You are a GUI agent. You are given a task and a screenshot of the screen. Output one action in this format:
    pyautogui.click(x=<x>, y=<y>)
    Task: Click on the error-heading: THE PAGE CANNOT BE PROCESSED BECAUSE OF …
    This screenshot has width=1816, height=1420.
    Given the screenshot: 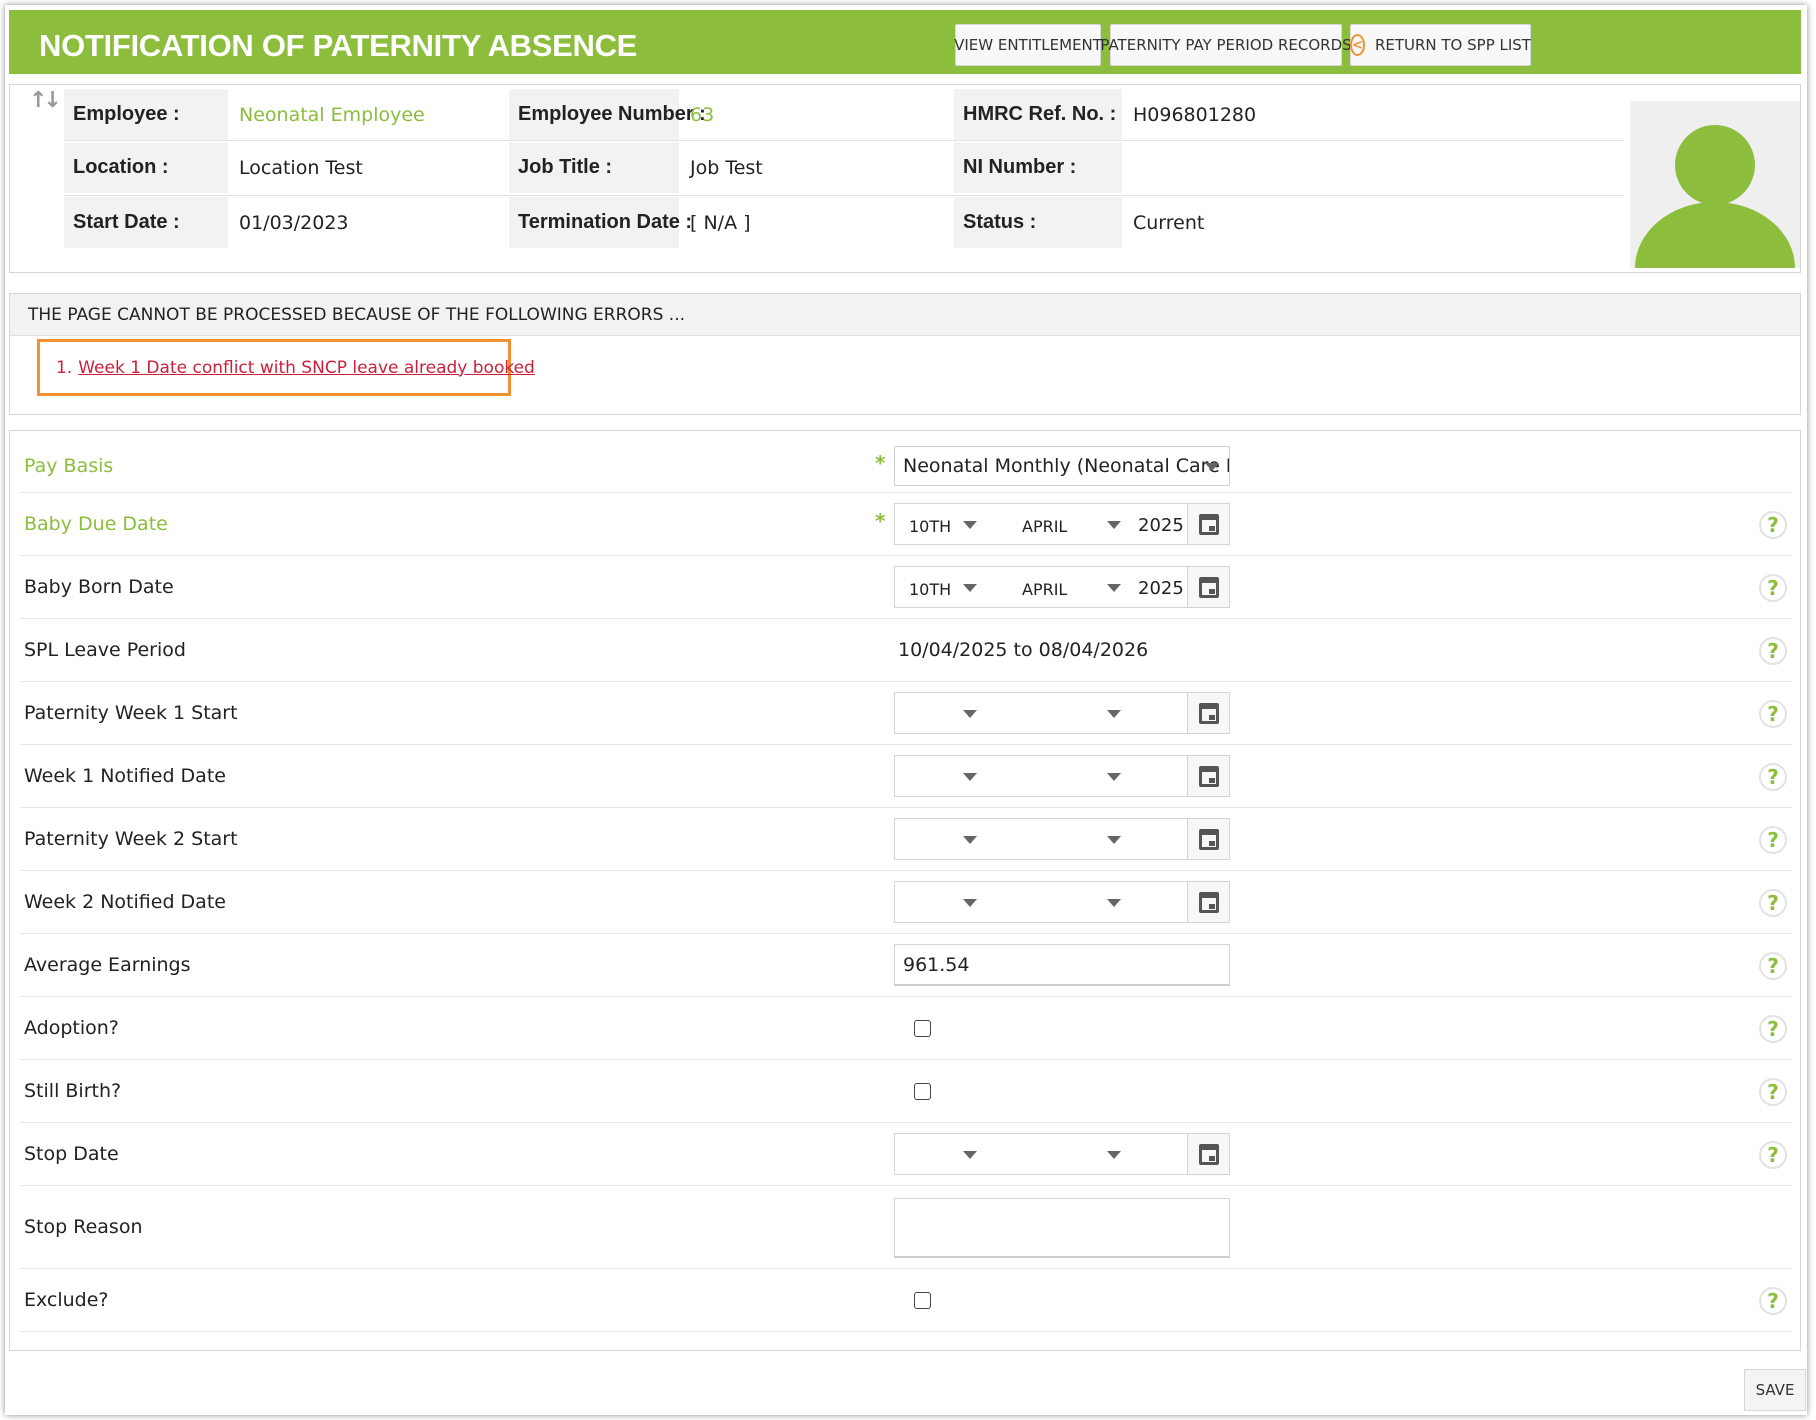 What is the action you would take?
    pyautogui.click(x=905, y=315)
    